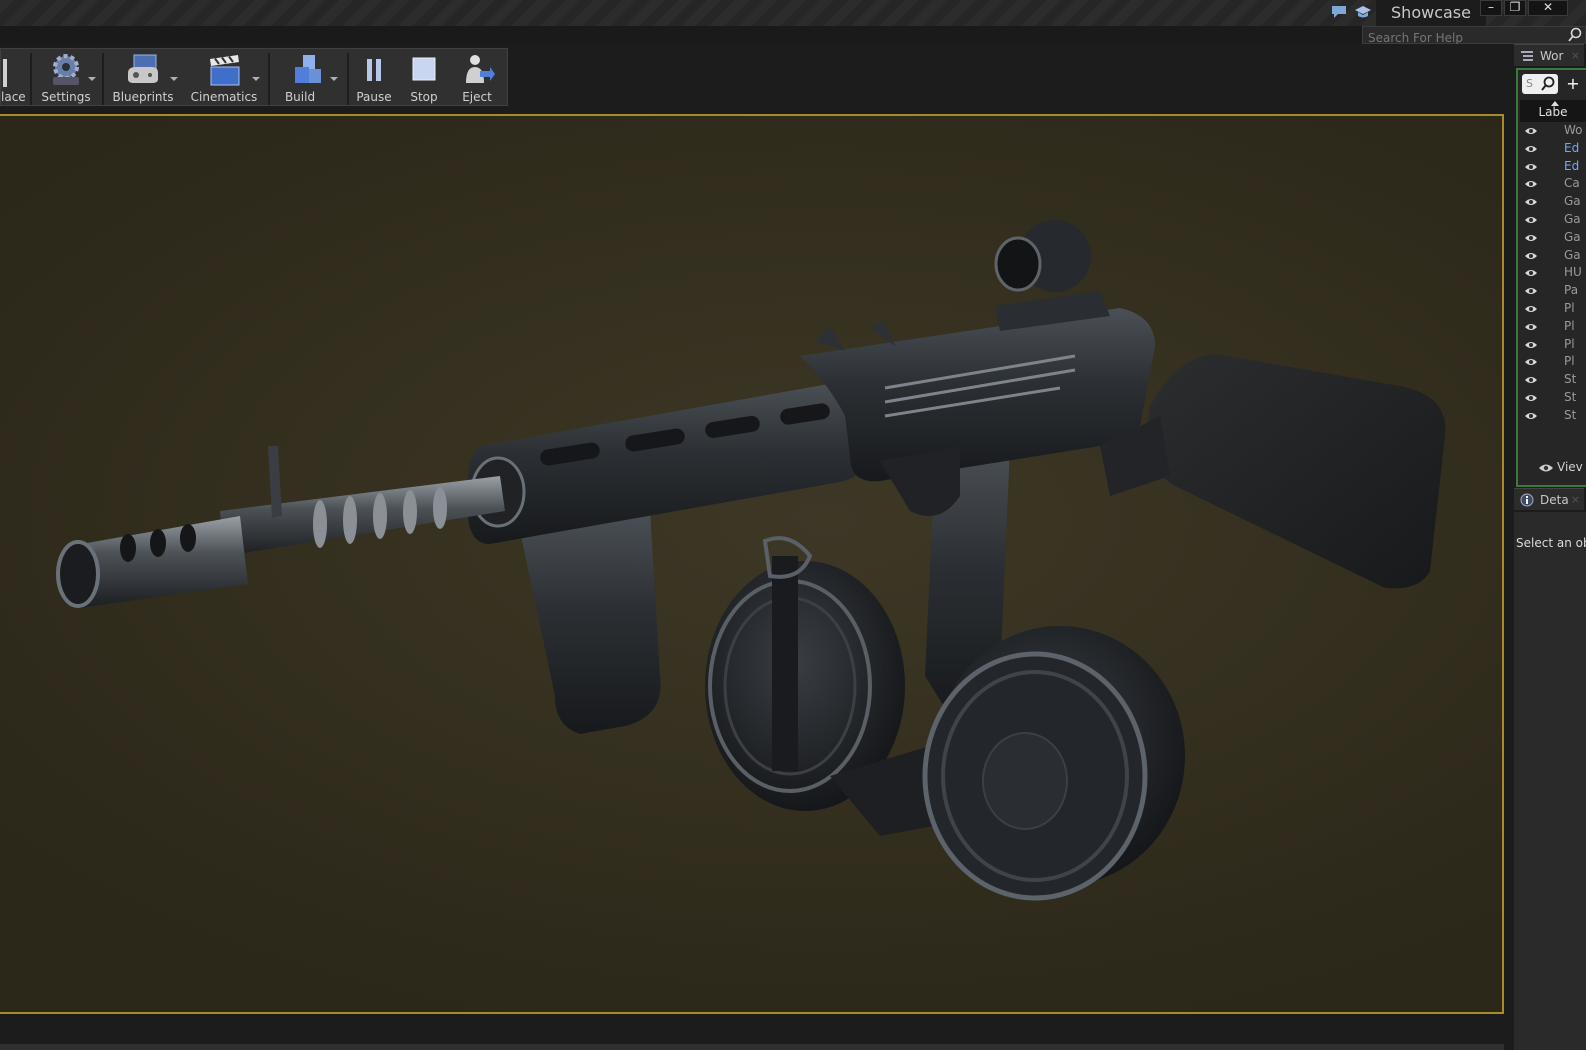 The image size is (1586, 1050). I want to click on settings-label: Settings, so click(66, 97).